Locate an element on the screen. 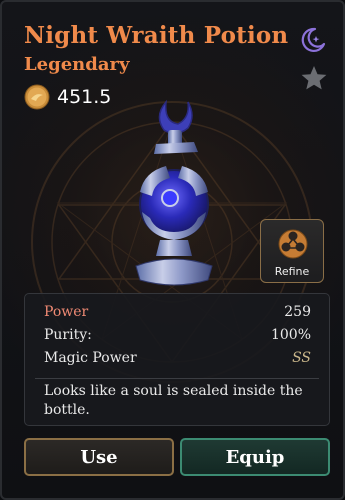  stat-value: 259 is located at coordinates (297, 312).